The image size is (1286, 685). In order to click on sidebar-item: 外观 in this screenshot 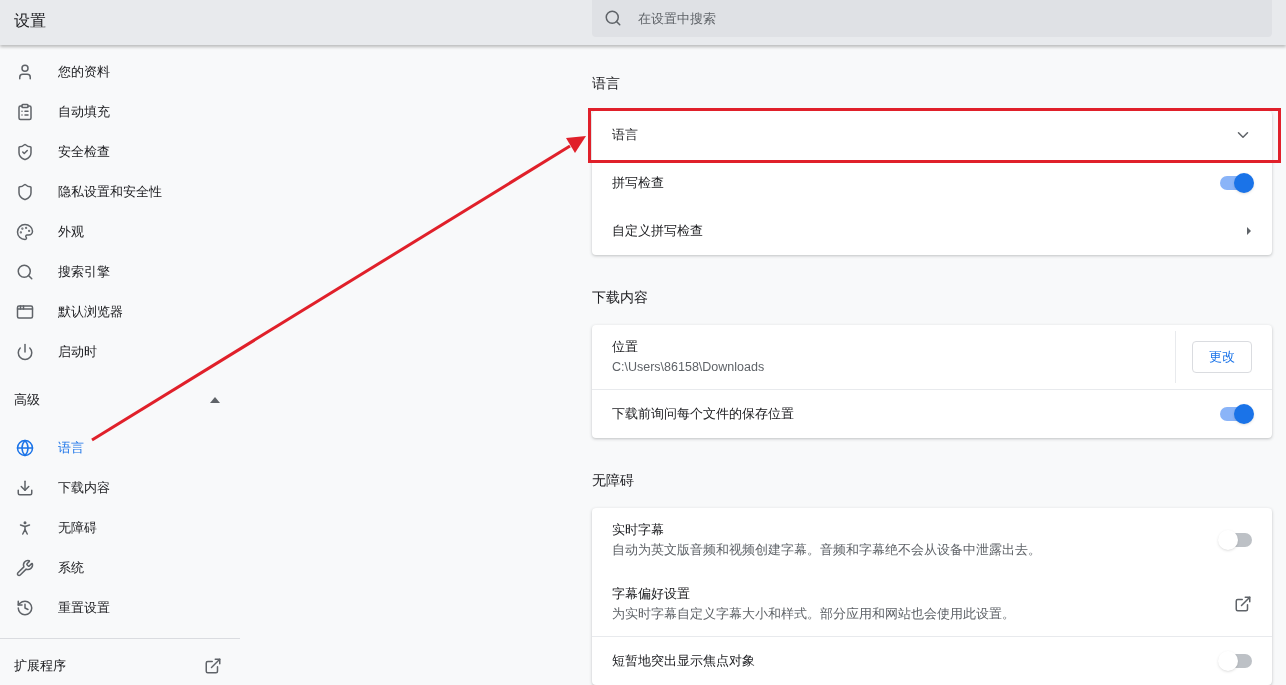, I will do `click(120, 232)`.